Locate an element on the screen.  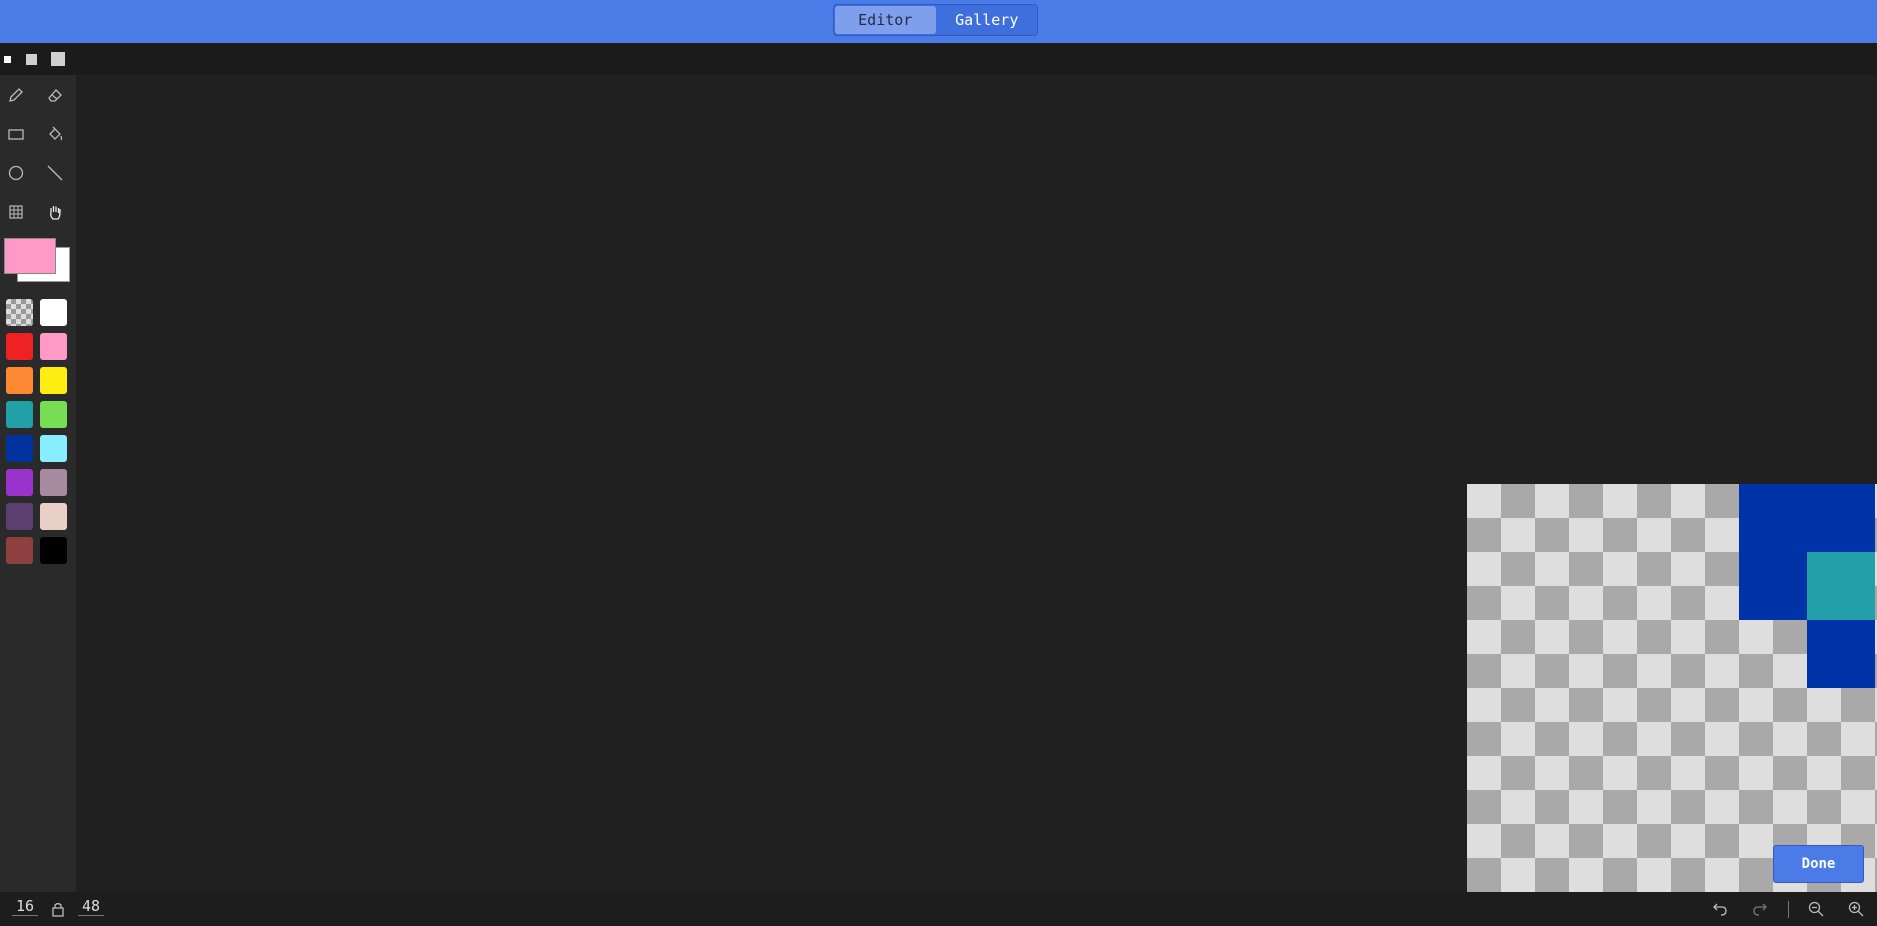
canvas-width-field: 16 is located at coordinates (25, 906).